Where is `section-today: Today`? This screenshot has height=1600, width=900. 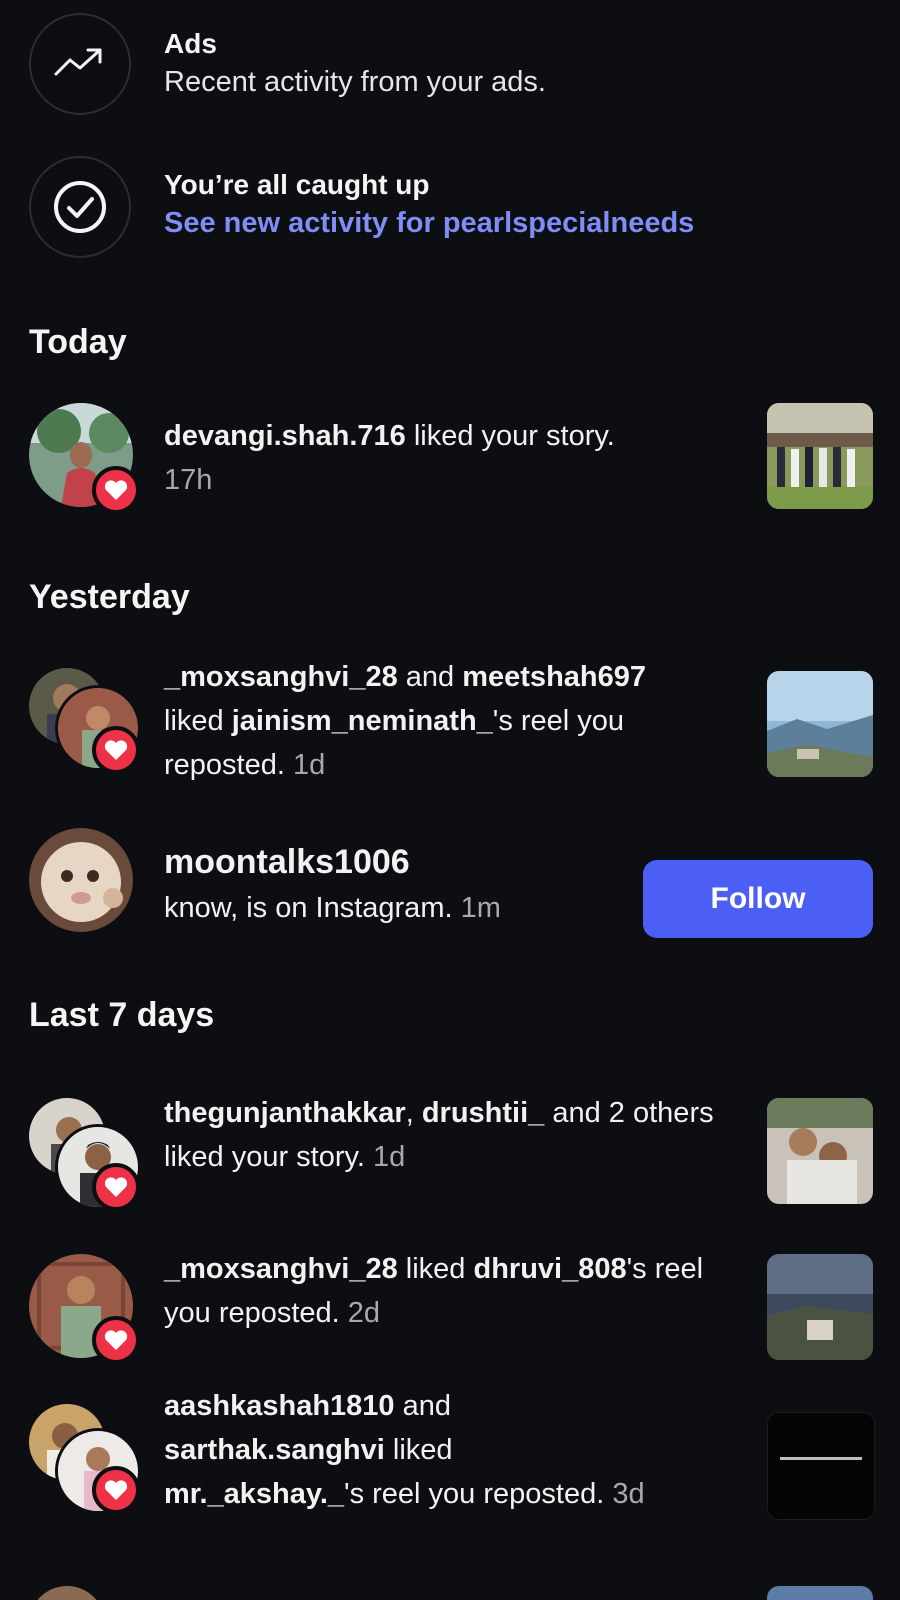 section-today: Today is located at coordinates (78, 342).